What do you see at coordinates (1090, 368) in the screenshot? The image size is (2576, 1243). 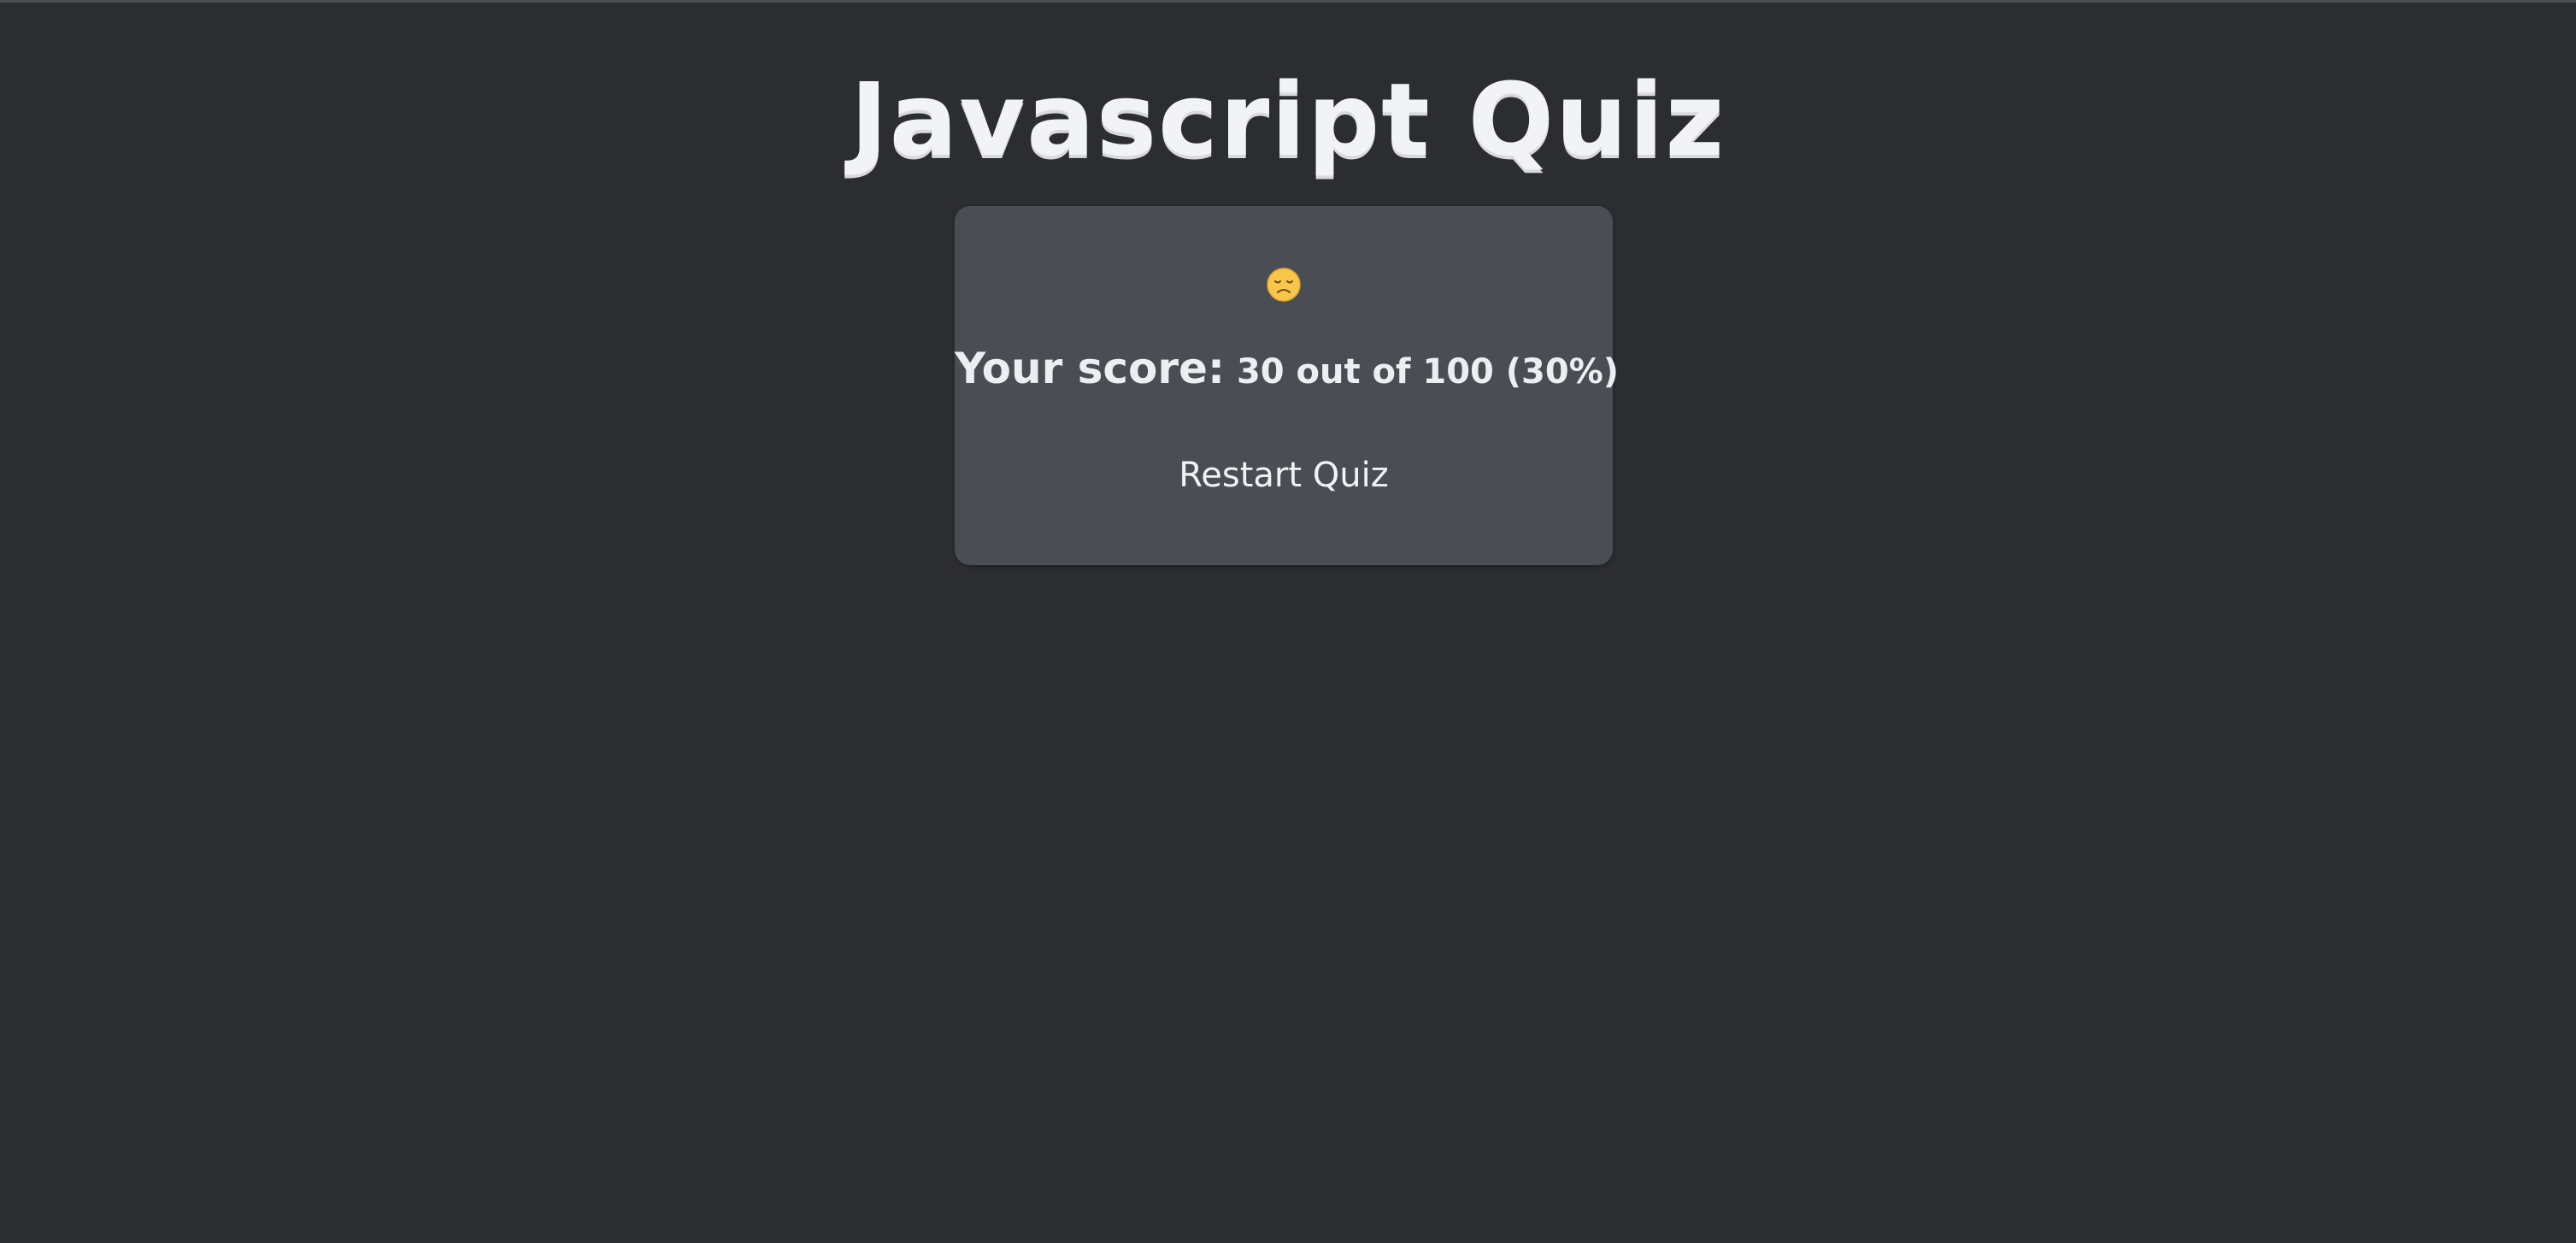 I see `score-label: Your score:` at bounding box center [1090, 368].